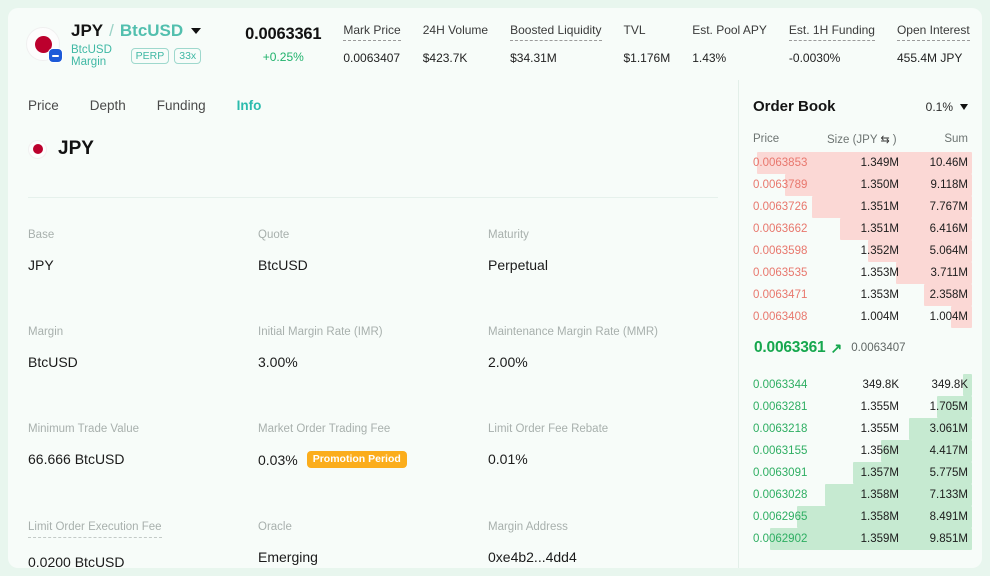  What do you see at coordinates (324, 429) in the screenshot?
I see `info-label: Market Order Trading Fee` at bounding box center [324, 429].